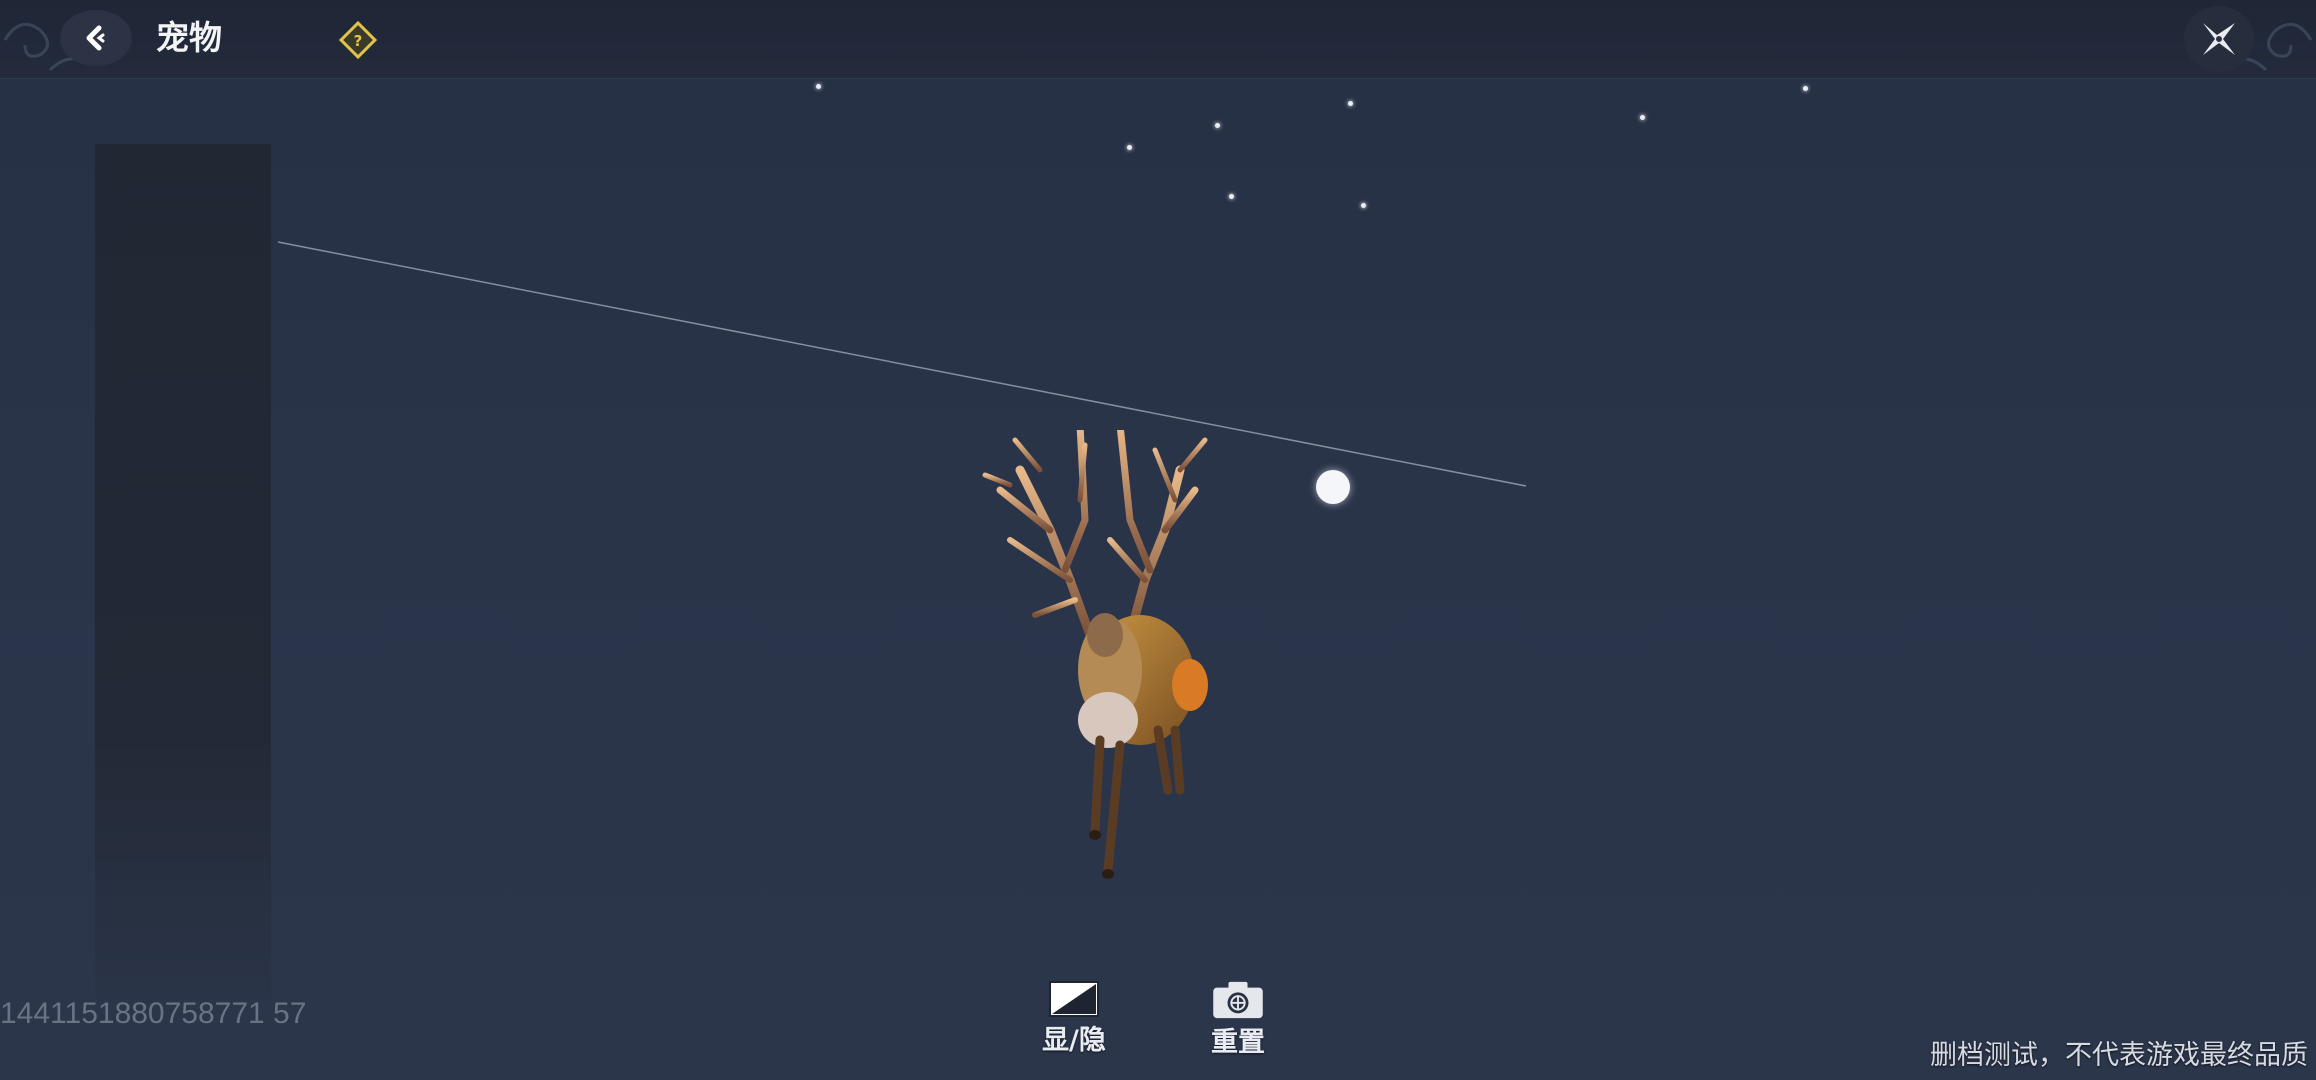 The height and width of the screenshot is (1080, 2316). What do you see at coordinates (1074, 1020) in the screenshot?
I see `show-hide-button: 显/隐` at bounding box center [1074, 1020].